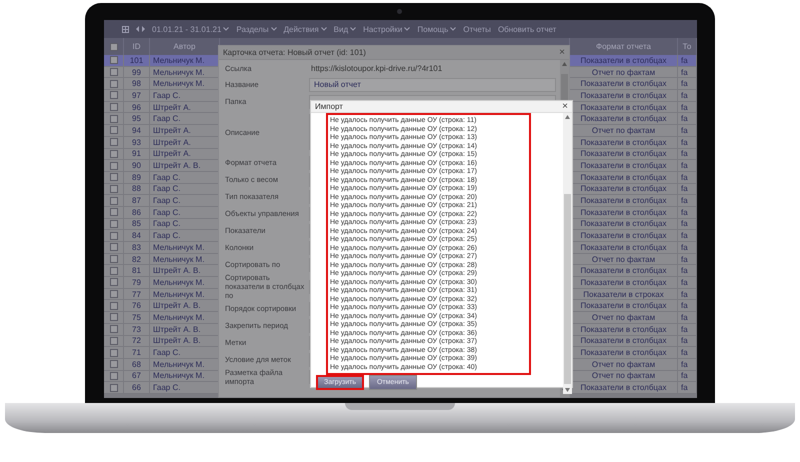 Image resolution: width=800 pixels, height=462 pixels. Describe the element at coordinates (140, 29) in the screenshot. I see `prev-next-arrows-icon` at that location.